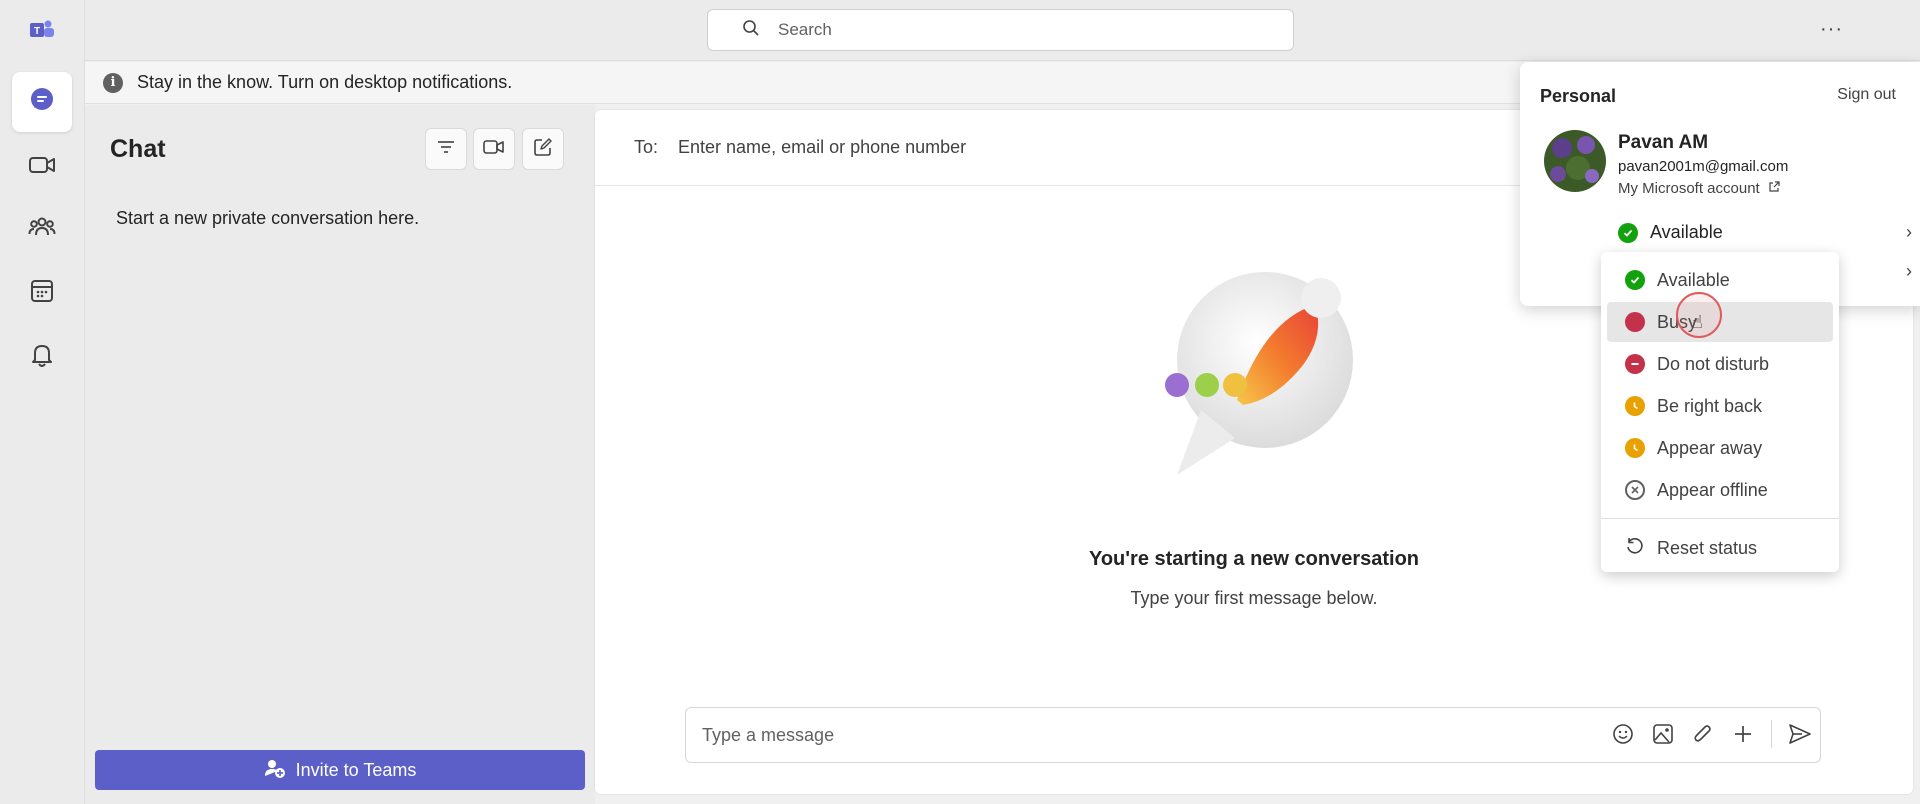  Describe the element at coordinates (1831, 29) in the screenshot. I see `more-options-icon: ···` at that location.